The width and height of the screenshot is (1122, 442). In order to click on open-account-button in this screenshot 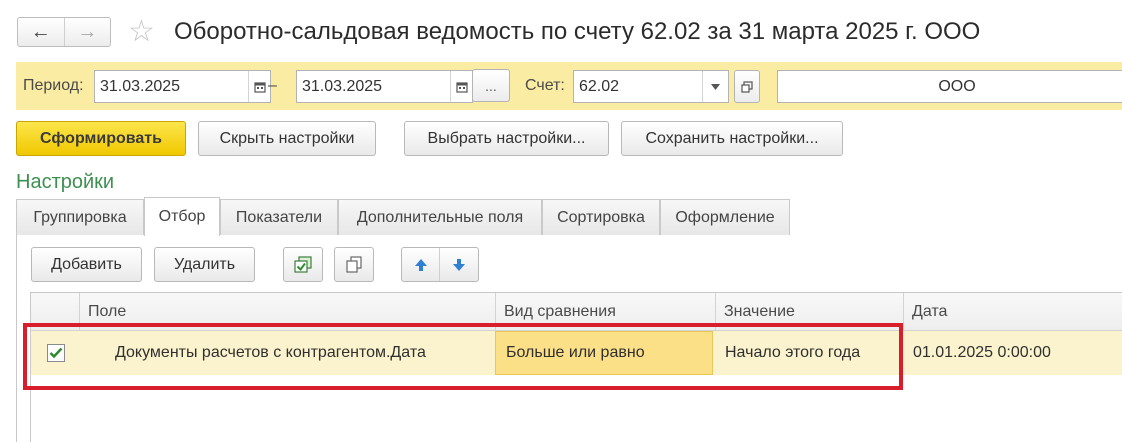, I will do `click(747, 86)`.